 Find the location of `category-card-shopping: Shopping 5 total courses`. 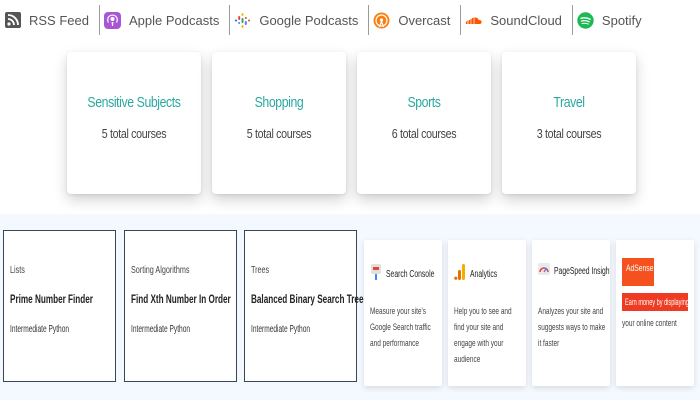

category-card-shopping: Shopping 5 total courses is located at coordinates (279, 123).